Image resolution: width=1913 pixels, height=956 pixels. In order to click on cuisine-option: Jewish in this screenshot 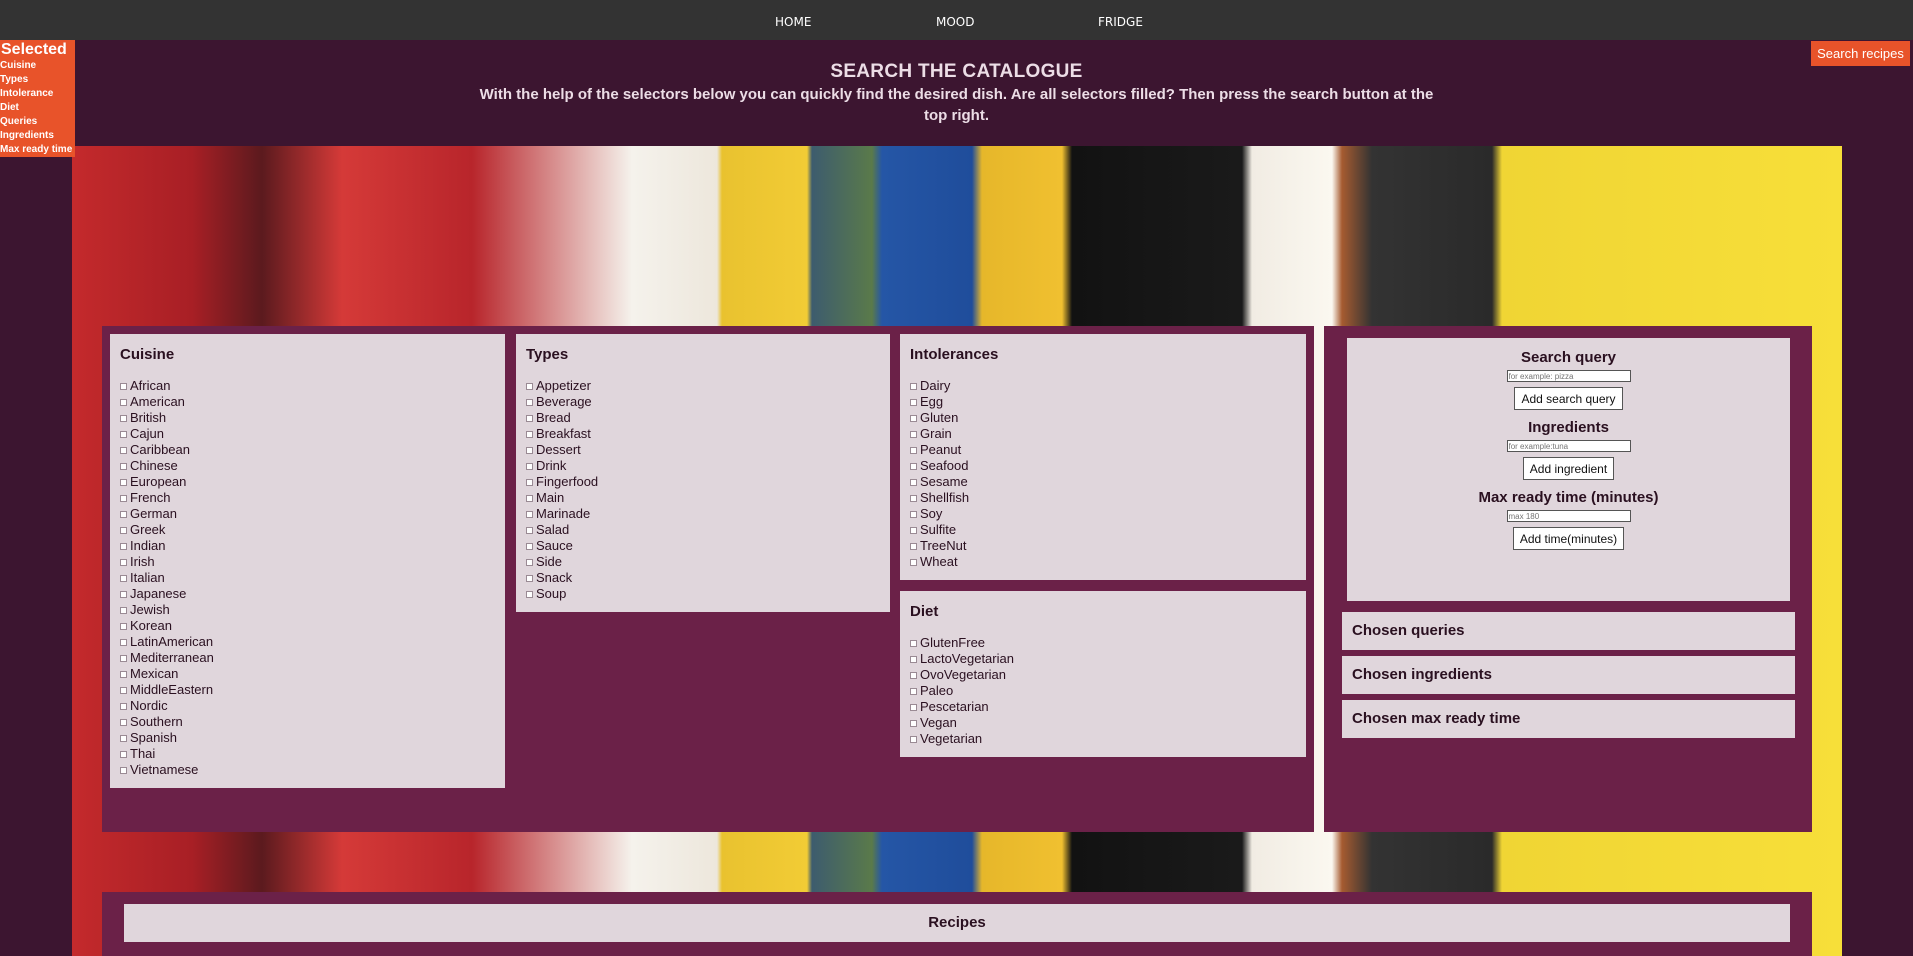, I will do `click(312, 610)`.